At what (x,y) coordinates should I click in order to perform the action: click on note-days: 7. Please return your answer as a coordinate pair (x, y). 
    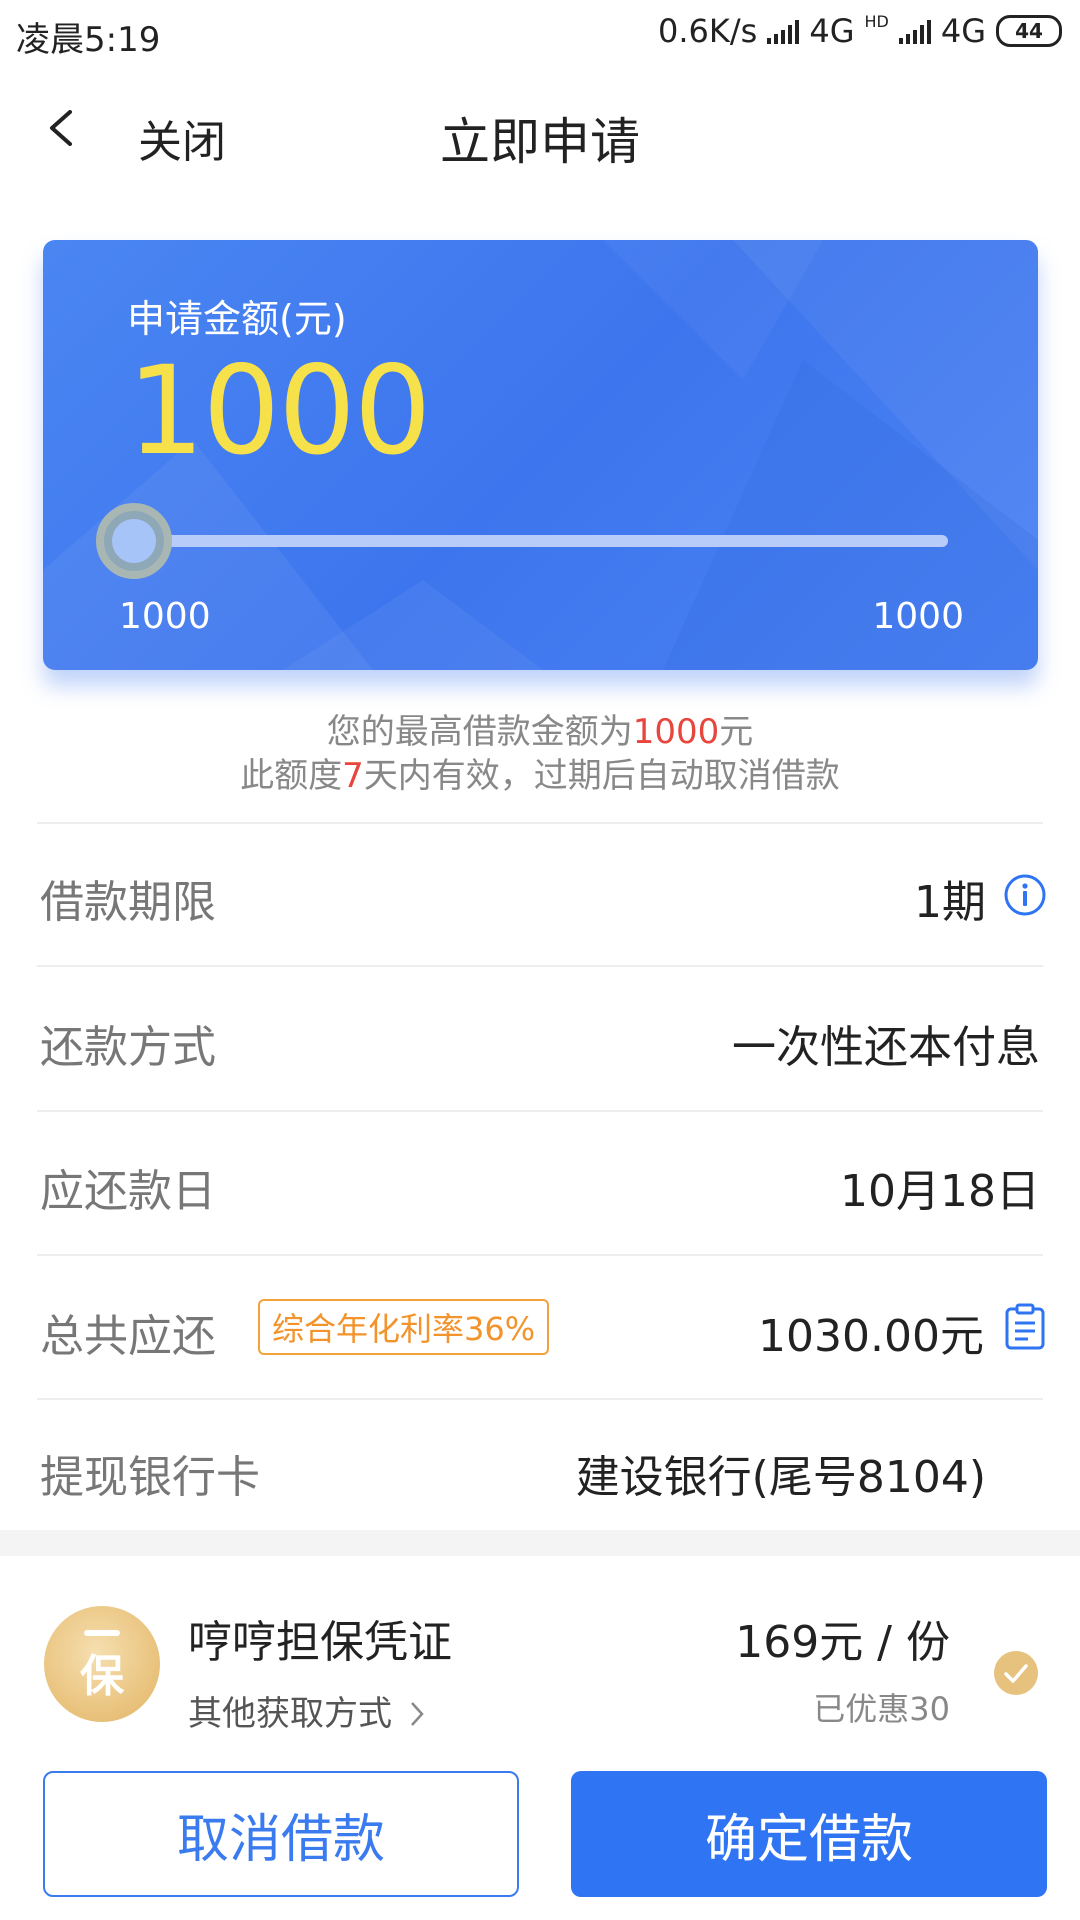
    Looking at the image, I should click on (353, 776).